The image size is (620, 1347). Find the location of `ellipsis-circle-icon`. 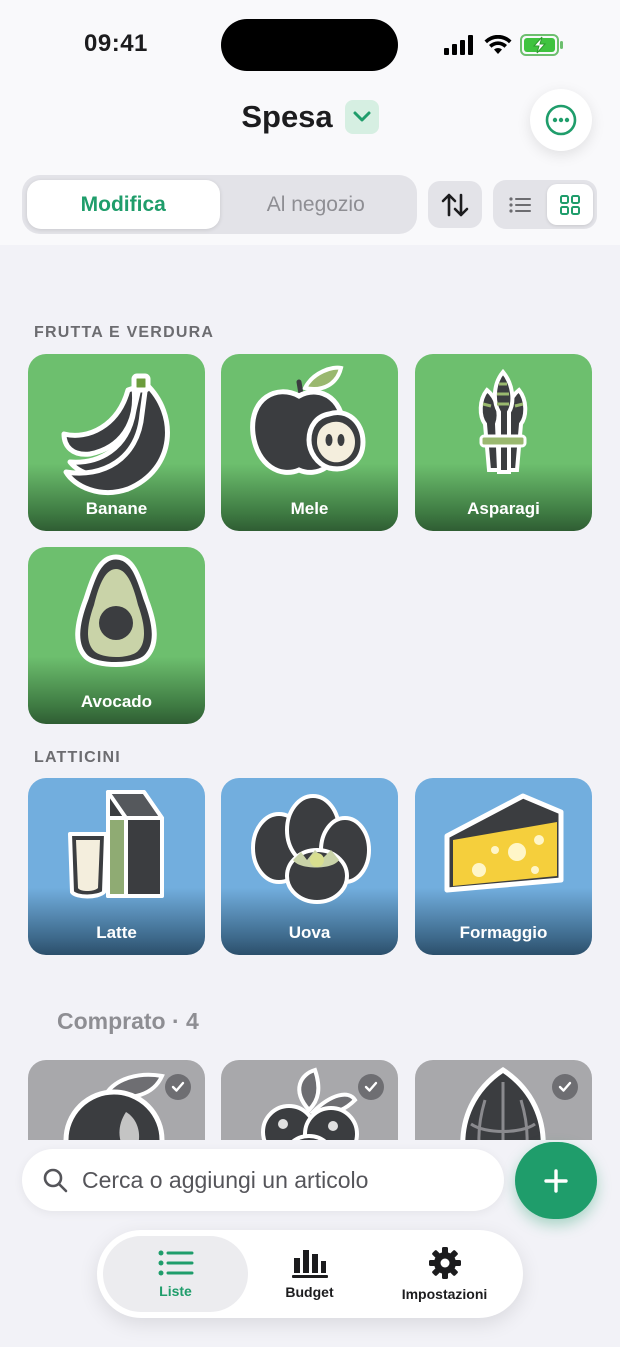

ellipsis-circle-icon is located at coordinates (561, 120).